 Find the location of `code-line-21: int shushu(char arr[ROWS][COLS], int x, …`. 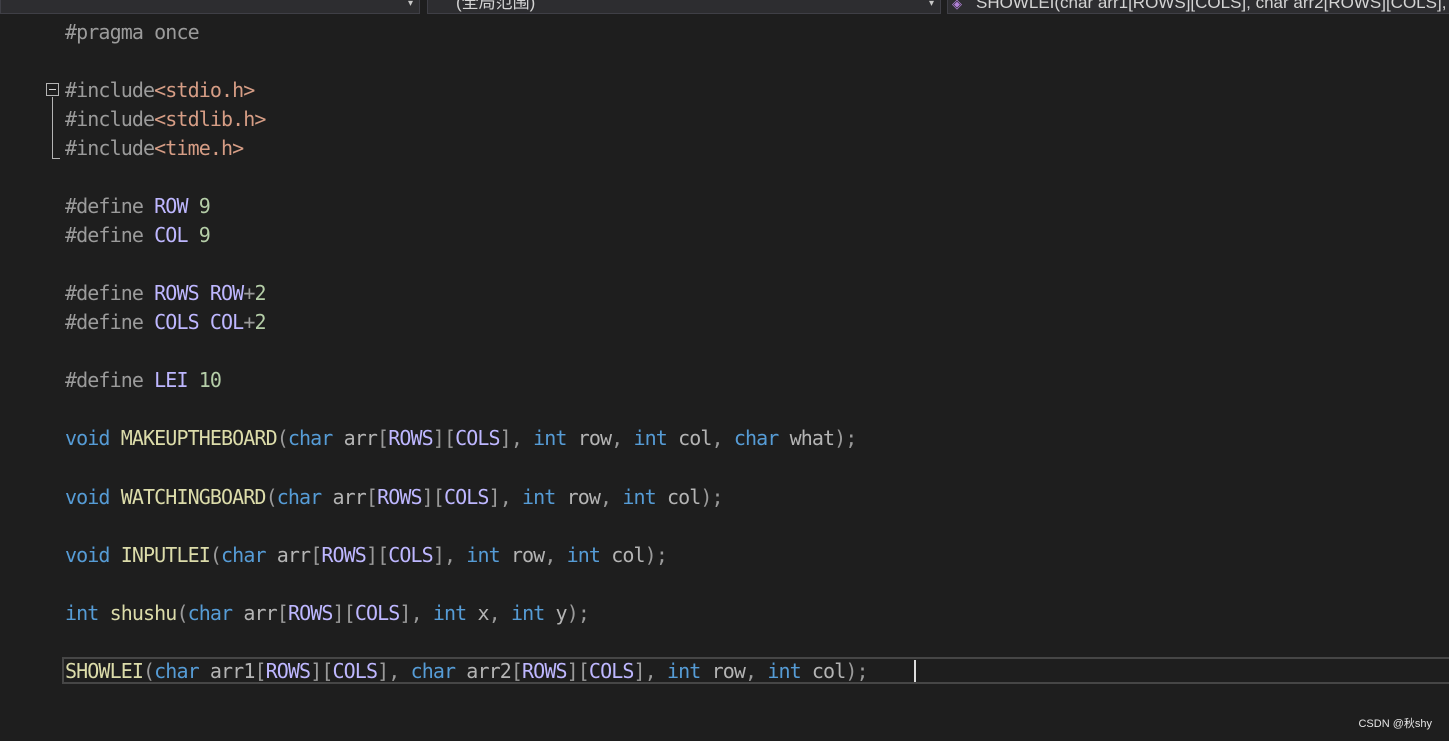

code-line-21: int shushu(char arr[ROWS][COLS], int x, … is located at coordinates (327, 613).